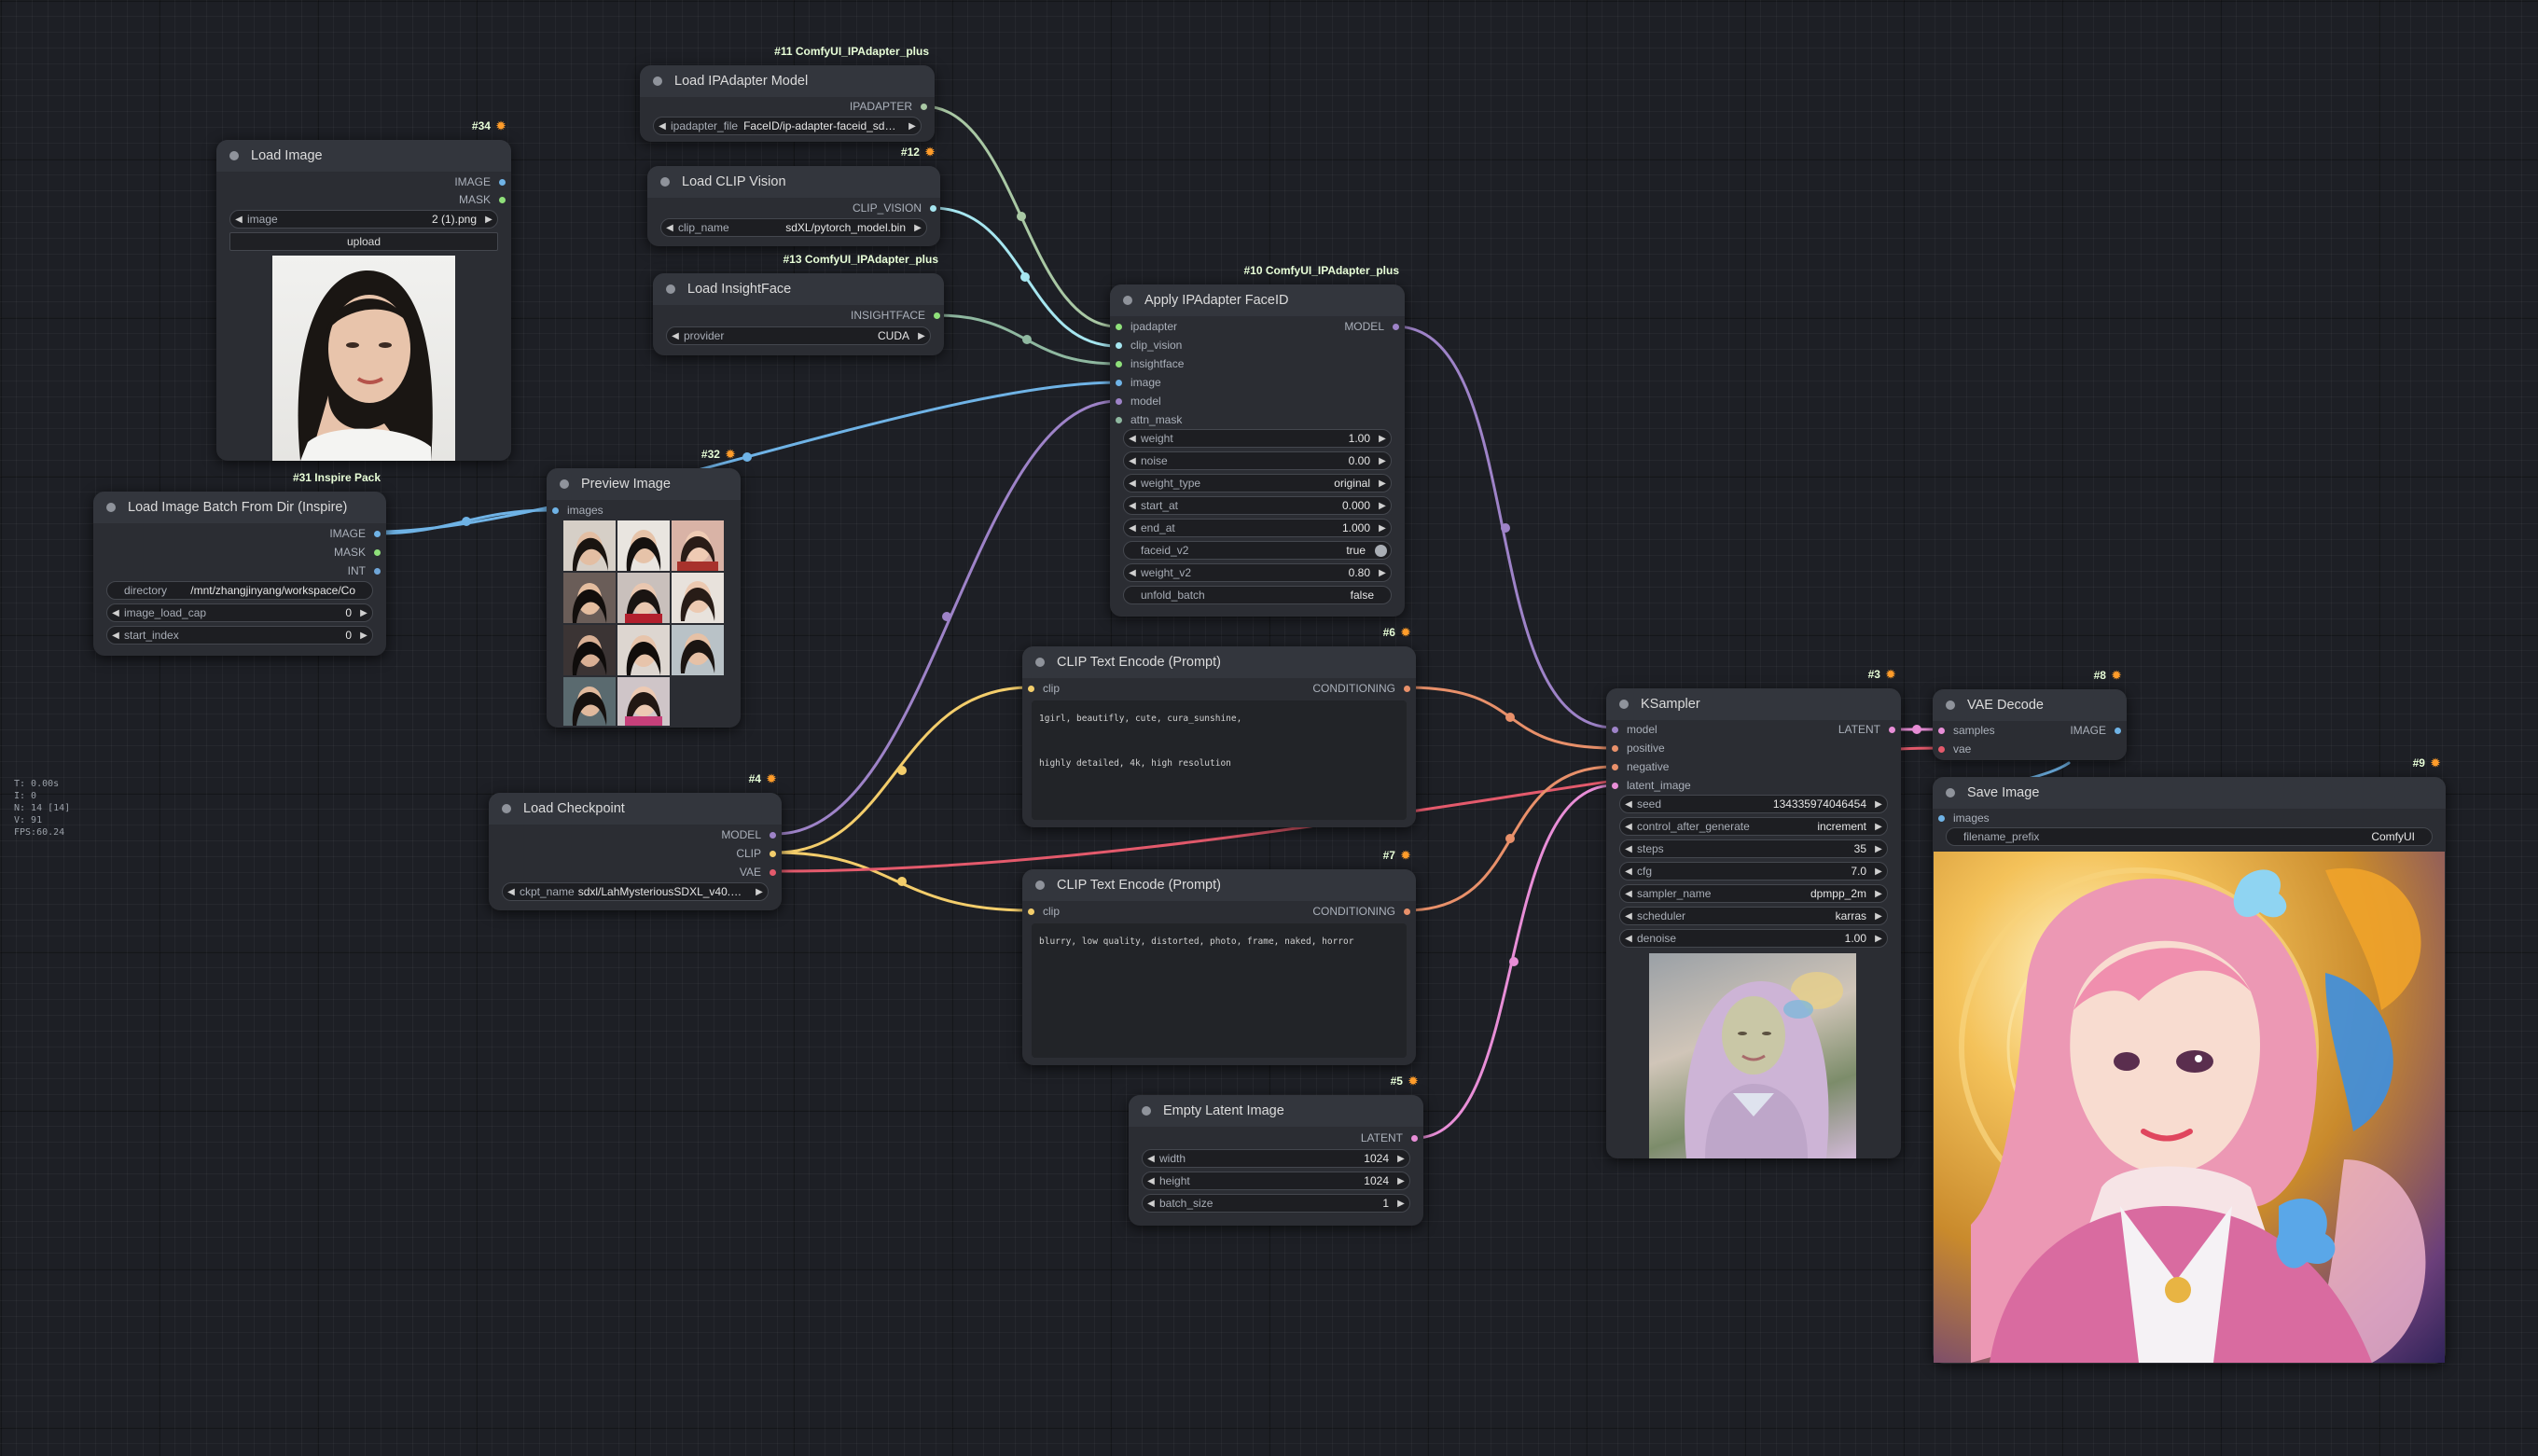  I want to click on combo-image: ◀ image 2 (1).png ▶, so click(363, 219).